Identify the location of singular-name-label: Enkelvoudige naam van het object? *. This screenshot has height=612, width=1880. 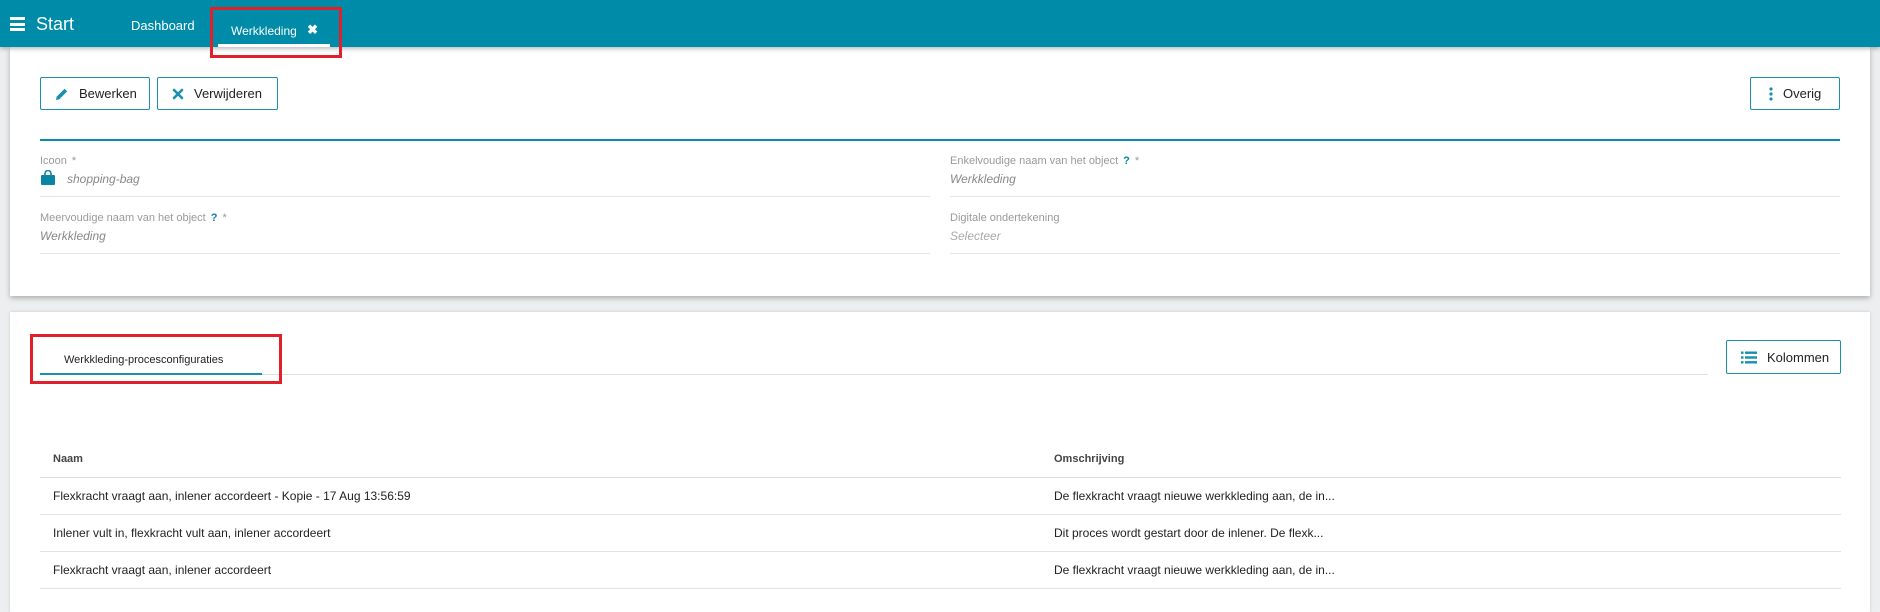
(1045, 161).